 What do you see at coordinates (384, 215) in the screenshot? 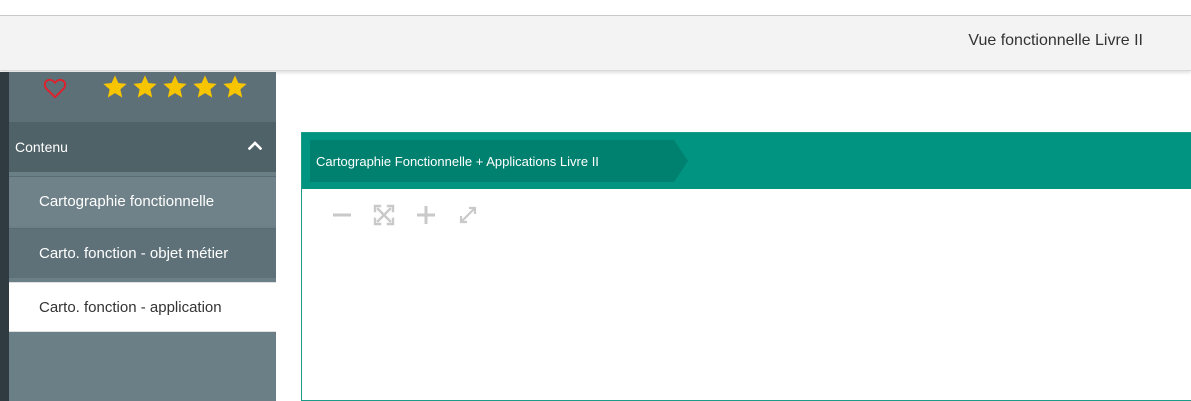
I see `fit-to-screen-icon` at bounding box center [384, 215].